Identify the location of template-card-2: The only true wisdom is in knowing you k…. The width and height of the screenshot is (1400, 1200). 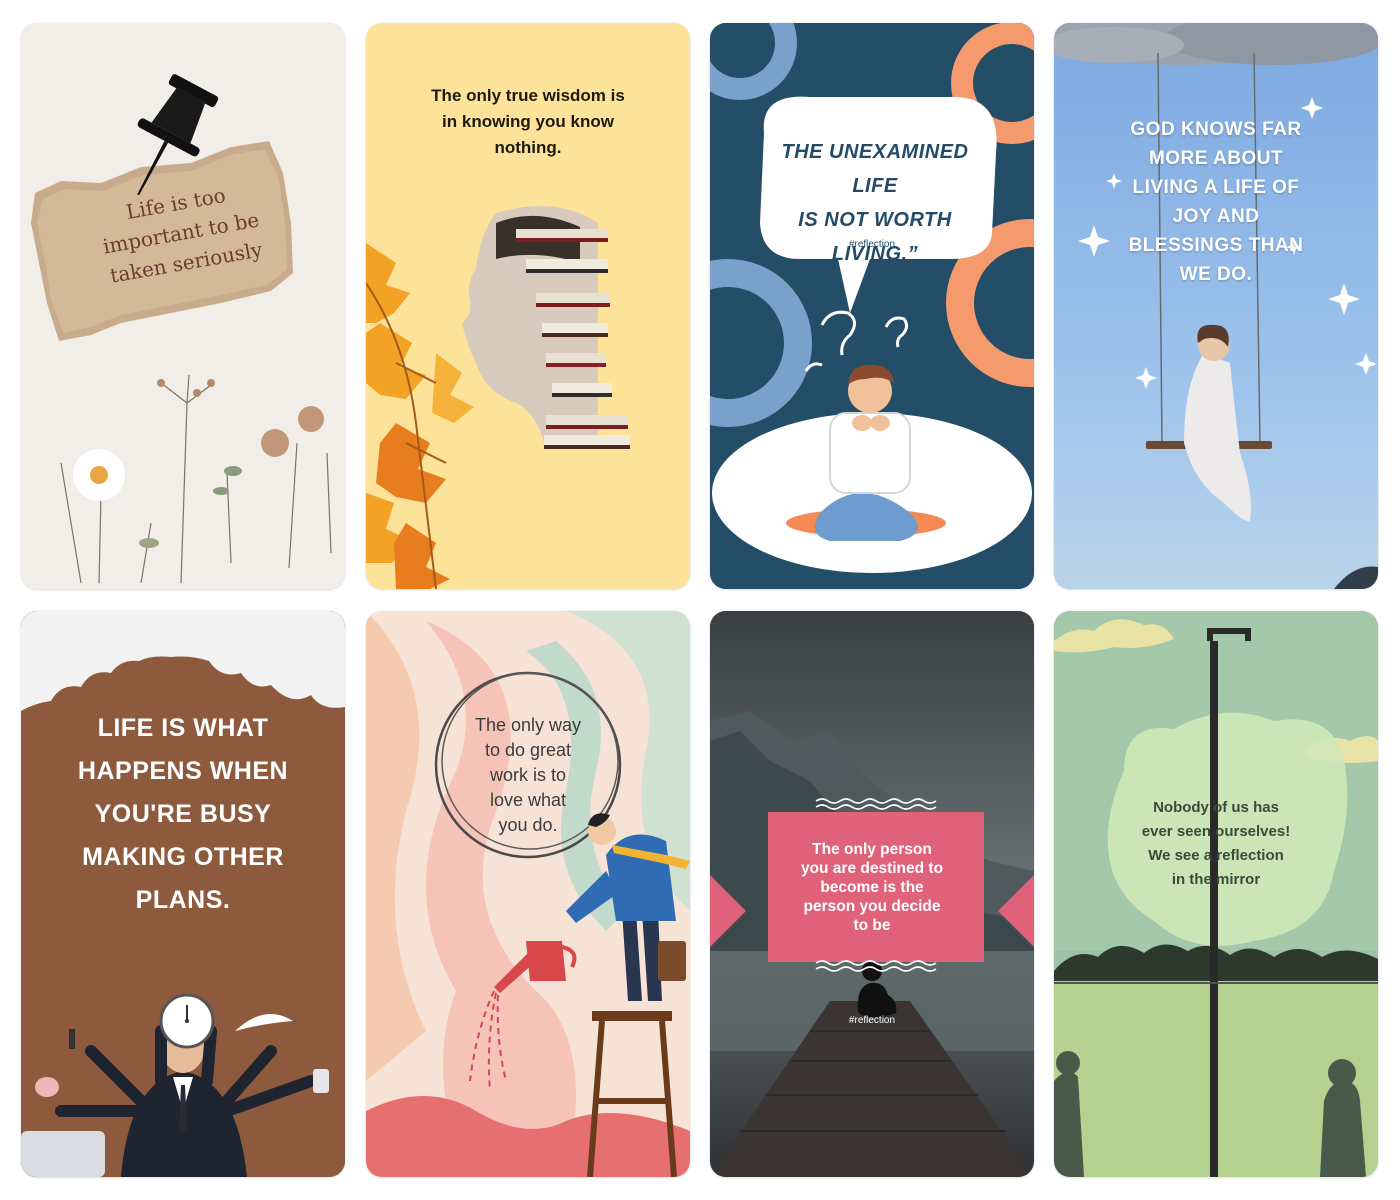
(528, 306).